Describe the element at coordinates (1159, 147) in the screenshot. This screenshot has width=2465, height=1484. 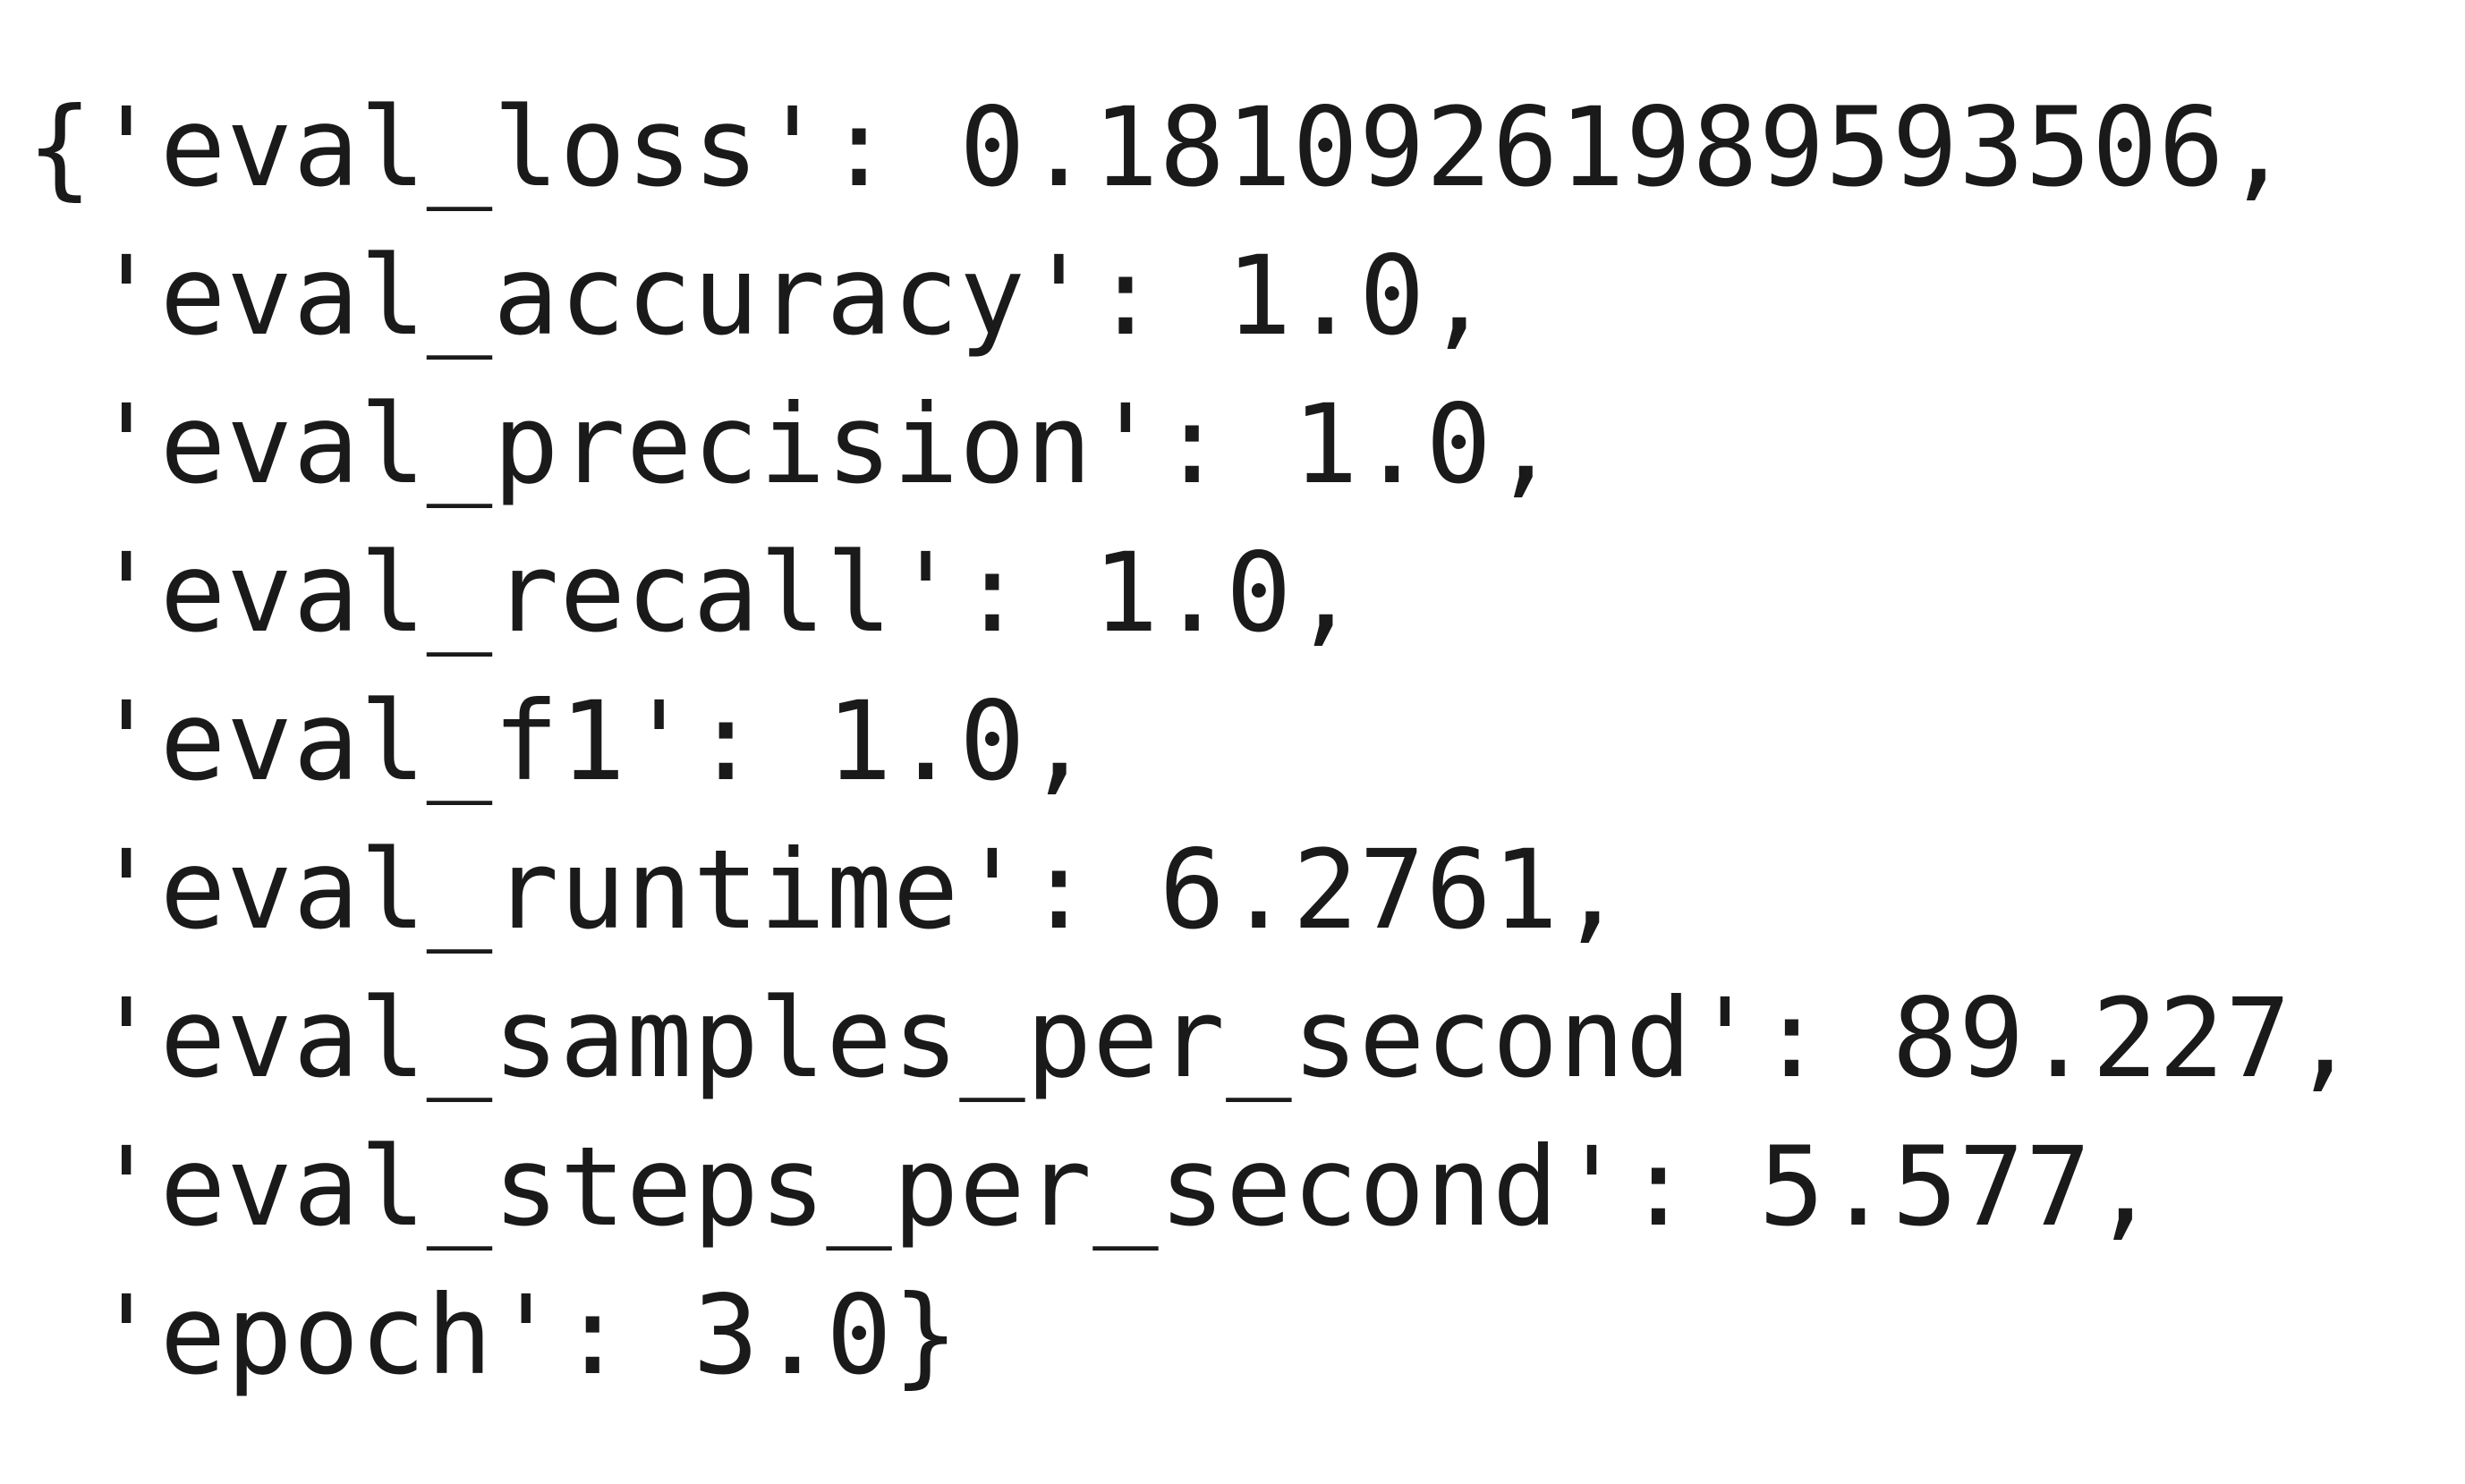
I see `output-line-eval-loss: {'eval_loss': 0.18109261989593506,` at that location.